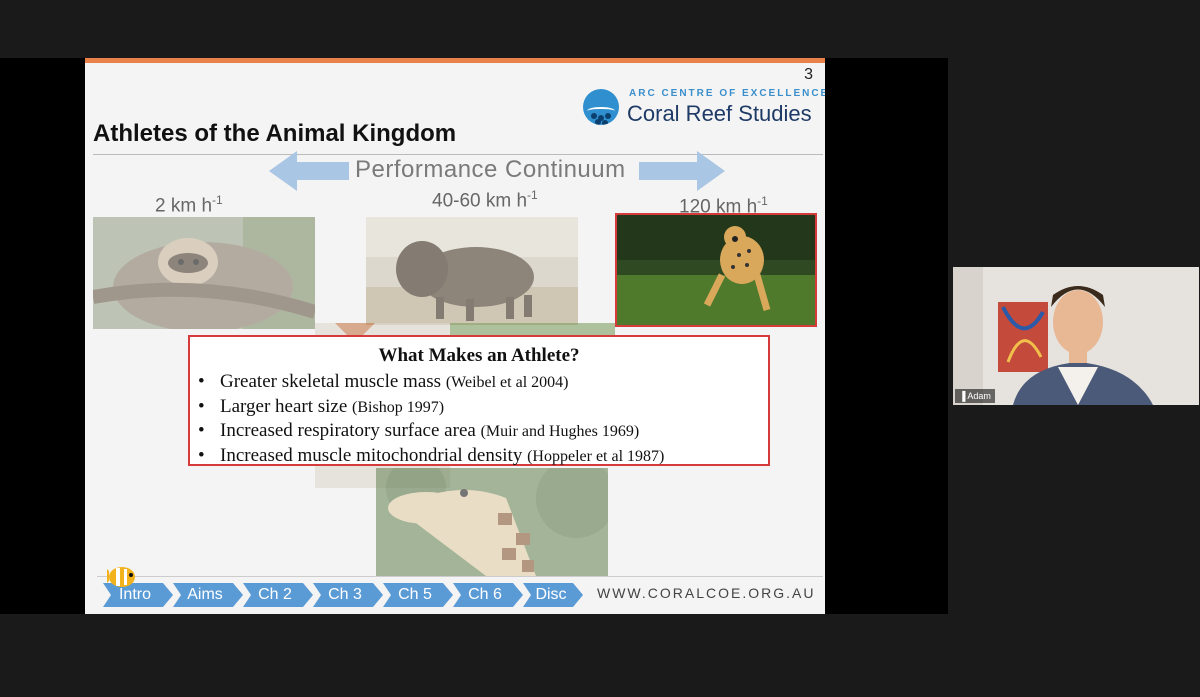 The image size is (1200, 697). What do you see at coordinates (472, 271) in the screenshot?
I see `bison-photo` at bounding box center [472, 271].